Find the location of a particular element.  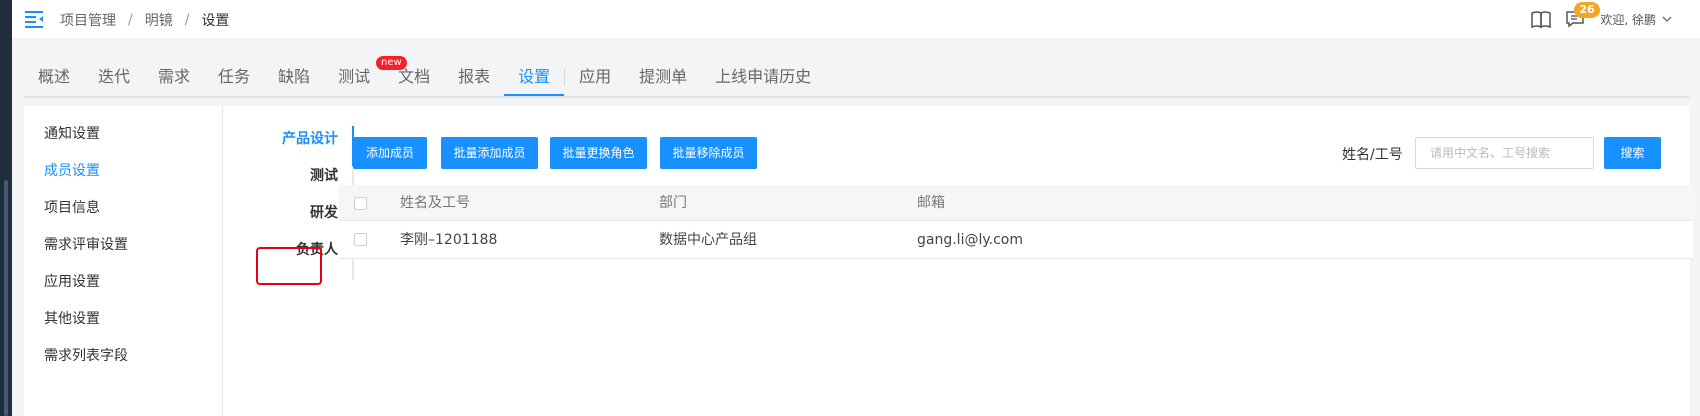

tab-release-history: 上线申请历史 is located at coordinates (763, 78).